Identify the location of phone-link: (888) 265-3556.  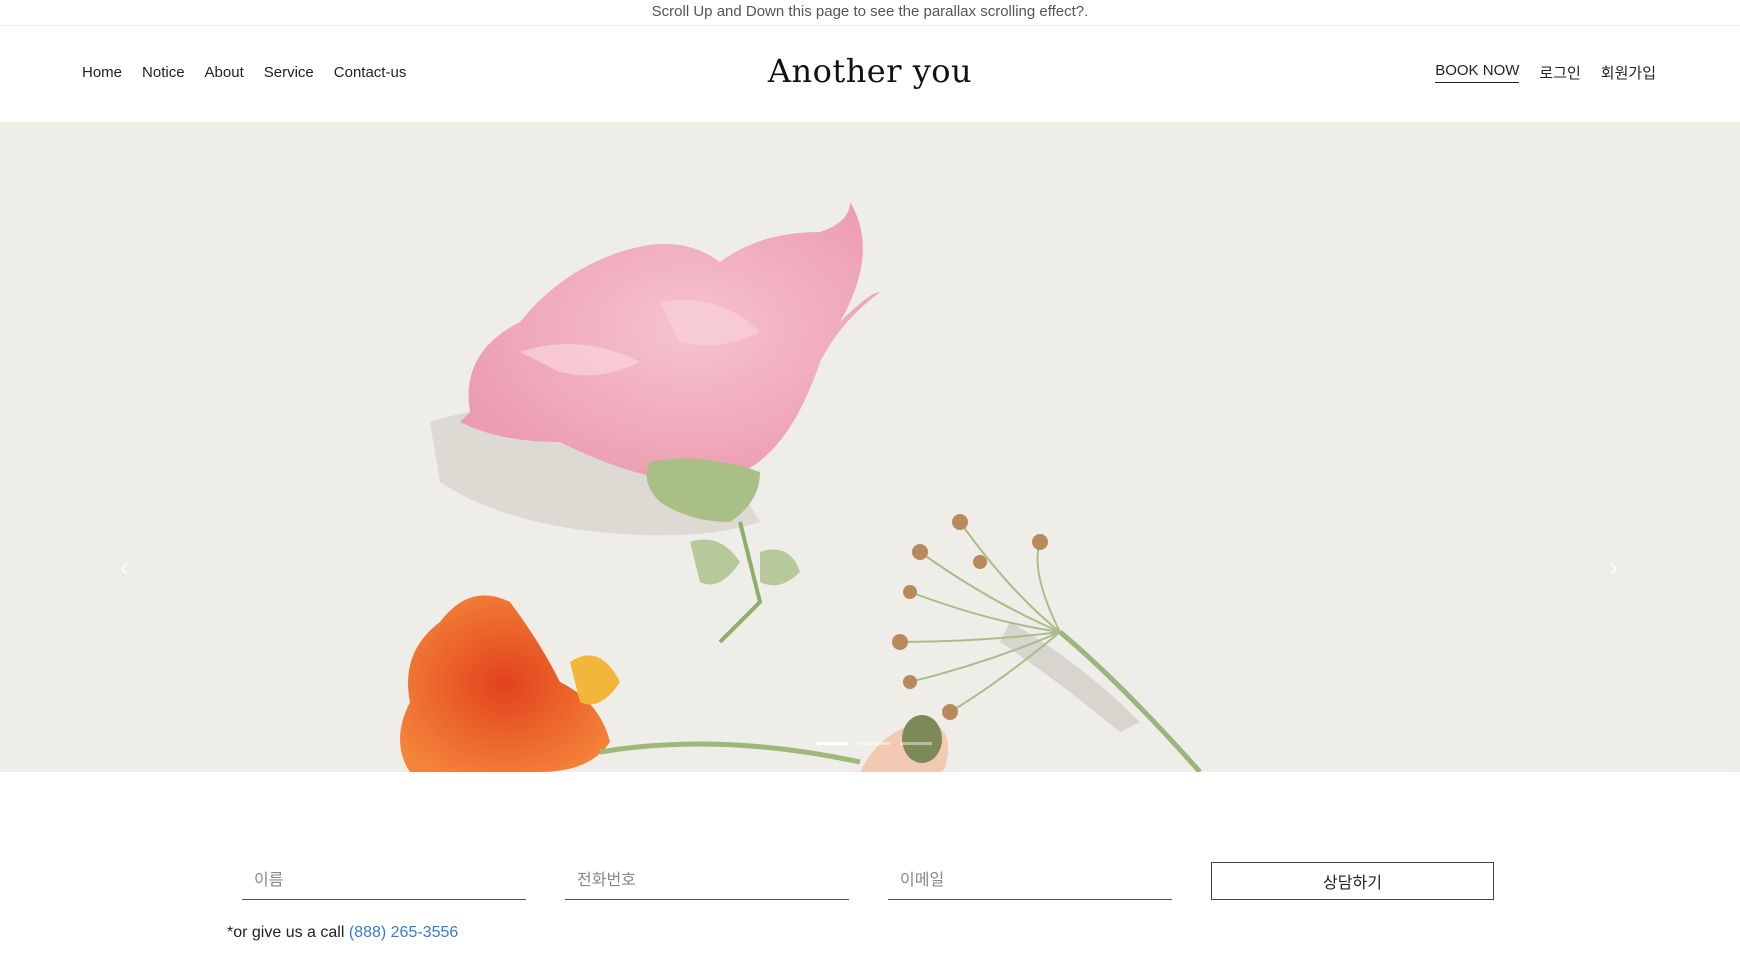
(403, 932).